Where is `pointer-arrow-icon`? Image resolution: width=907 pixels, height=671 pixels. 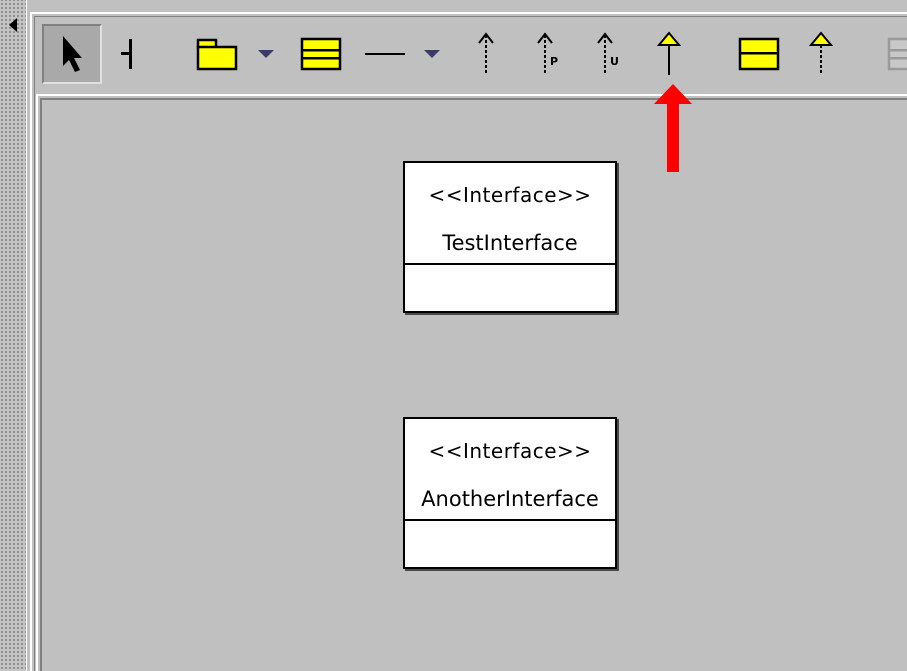 pointer-arrow-icon is located at coordinates (72, 54).